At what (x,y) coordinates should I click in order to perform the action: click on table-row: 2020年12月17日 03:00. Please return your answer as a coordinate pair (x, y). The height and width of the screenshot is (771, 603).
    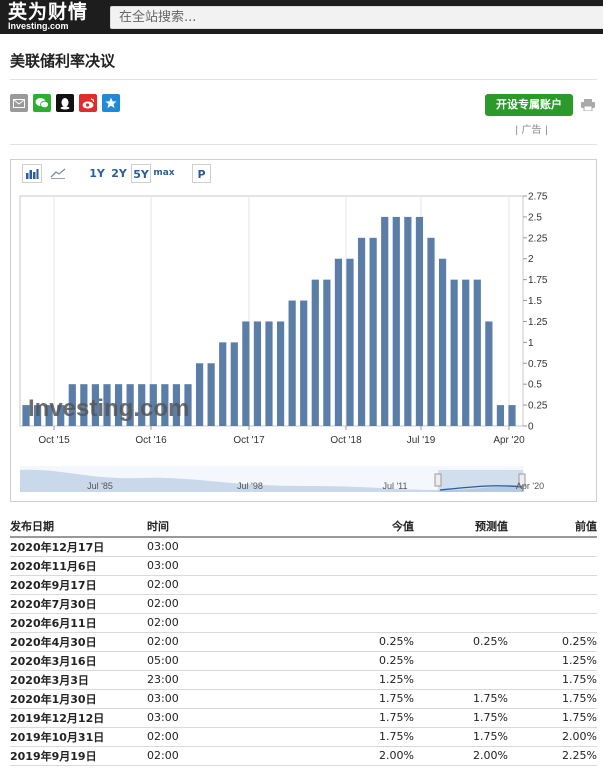
    Looking at the image, I should click on (303, 547).